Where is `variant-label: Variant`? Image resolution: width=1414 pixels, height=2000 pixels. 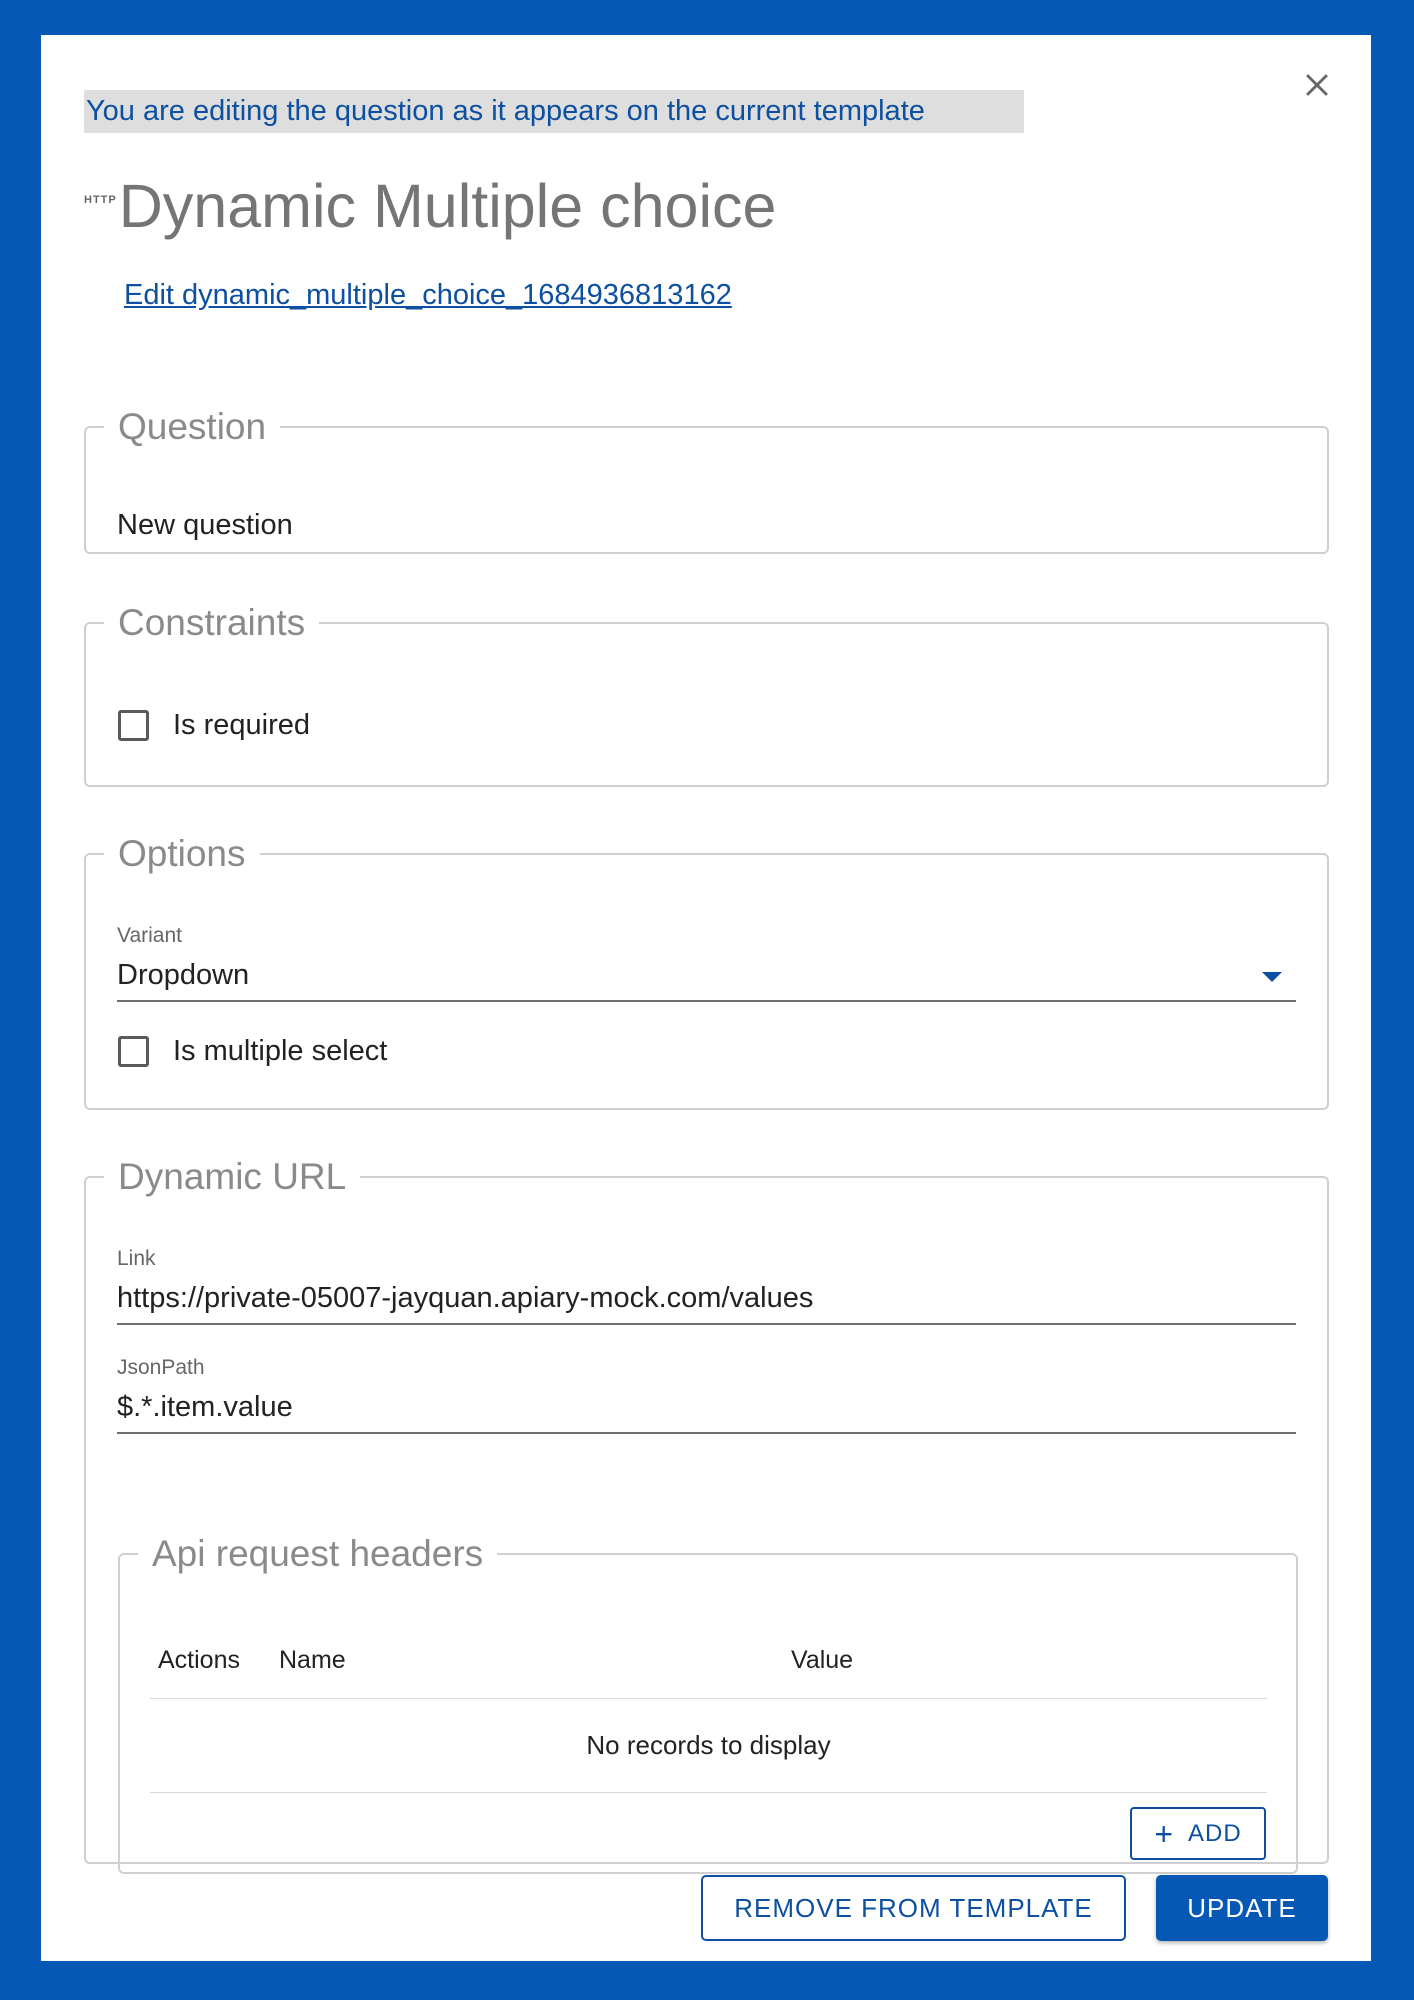 variant-label: Variant is located at coordinates (149, 935).